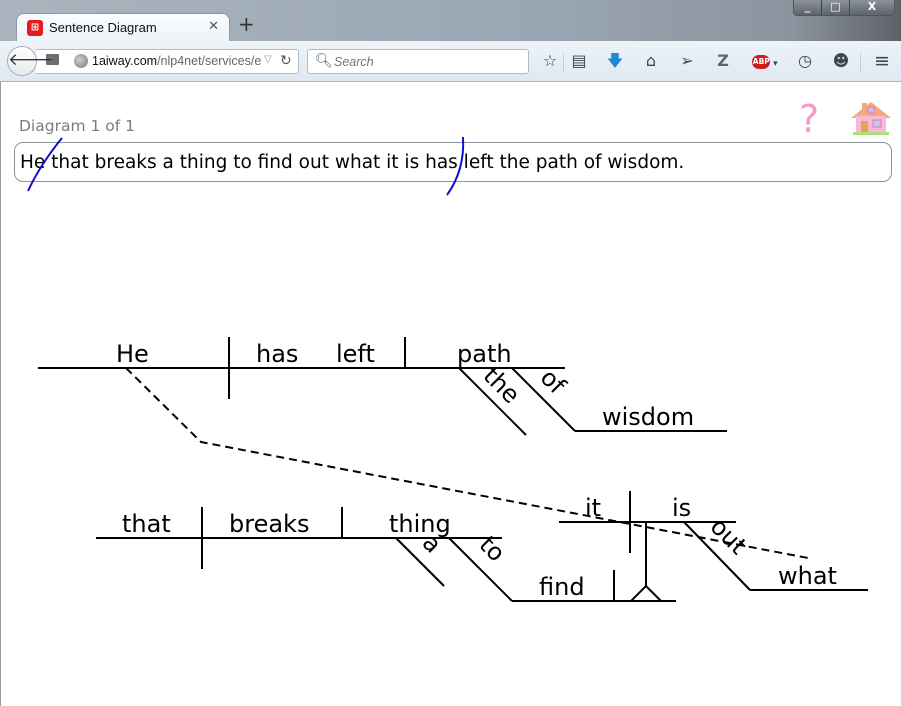  I want to click on word-left: left, so click(355, 354).